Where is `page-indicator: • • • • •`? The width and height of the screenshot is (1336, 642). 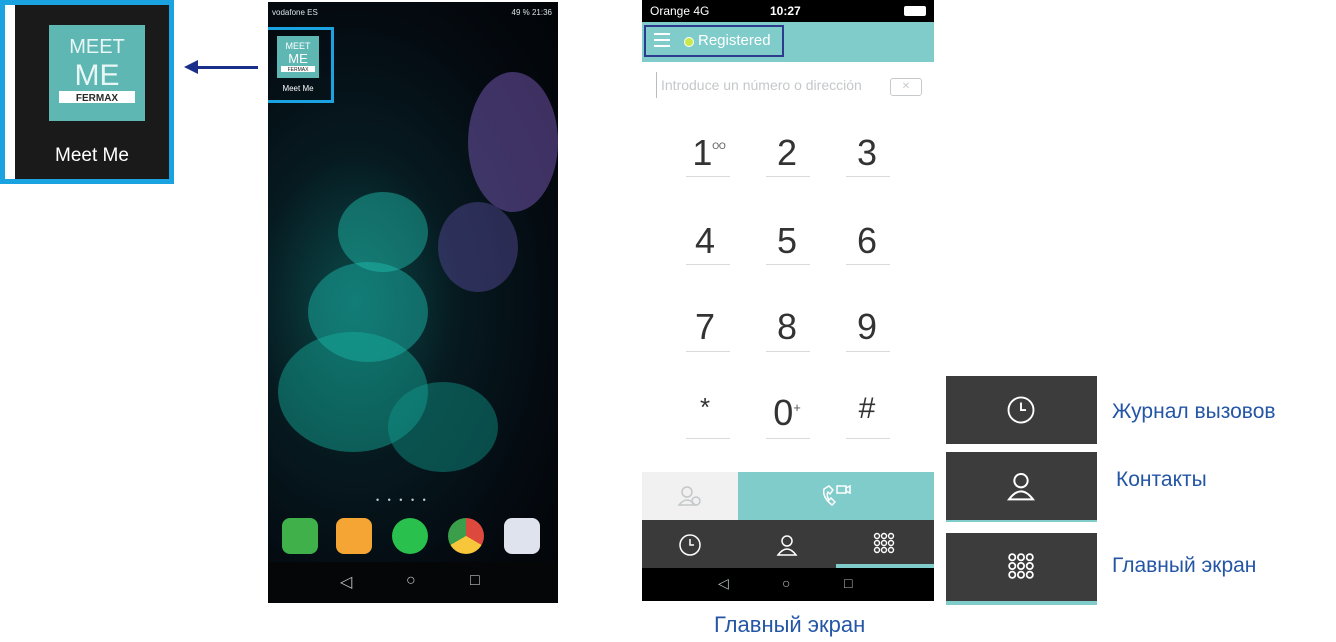 page-indicator: • • • • • is located at coordinates (402, 500).